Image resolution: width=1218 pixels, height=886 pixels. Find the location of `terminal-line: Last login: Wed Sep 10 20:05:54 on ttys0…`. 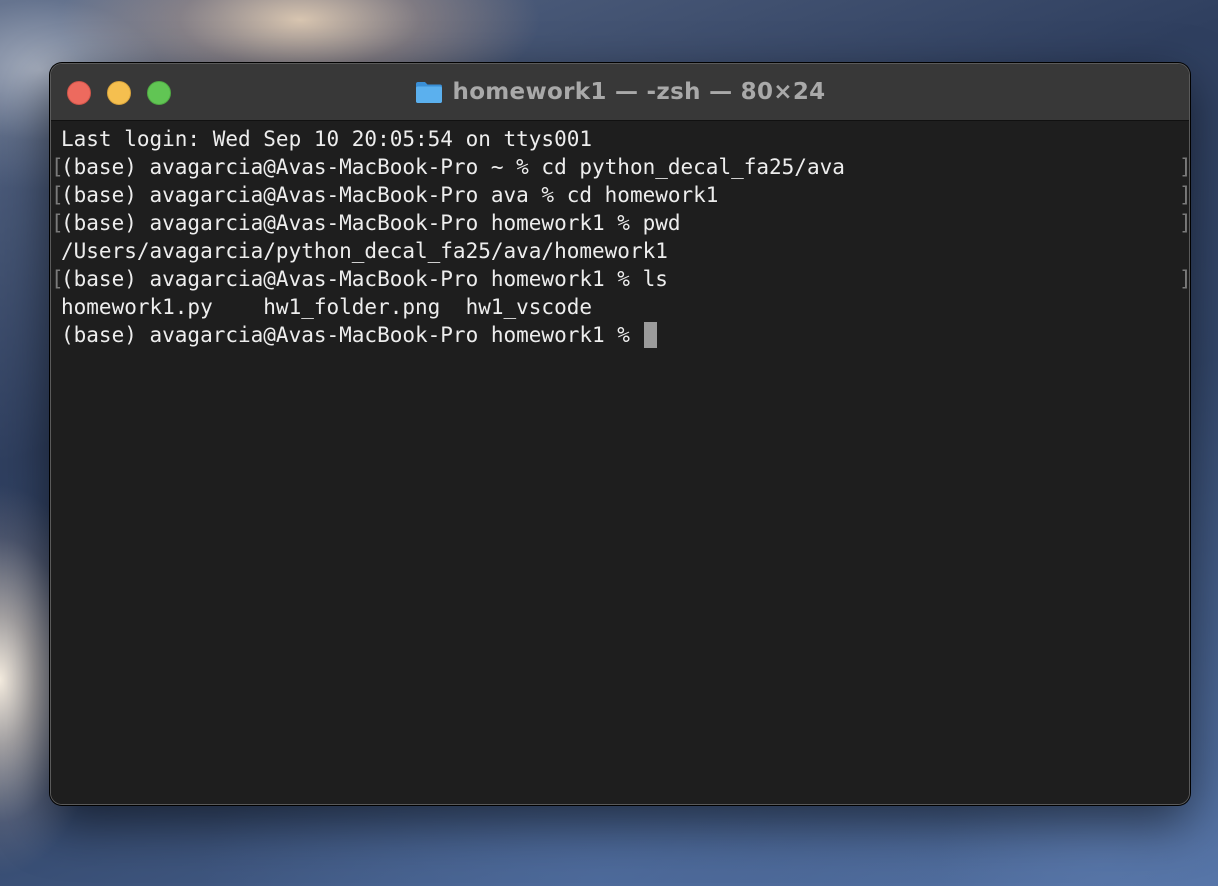

terminal-line: Last login: Wed Sep 10 20:05:54 on ttys0… is located at coordinates (453, 139).